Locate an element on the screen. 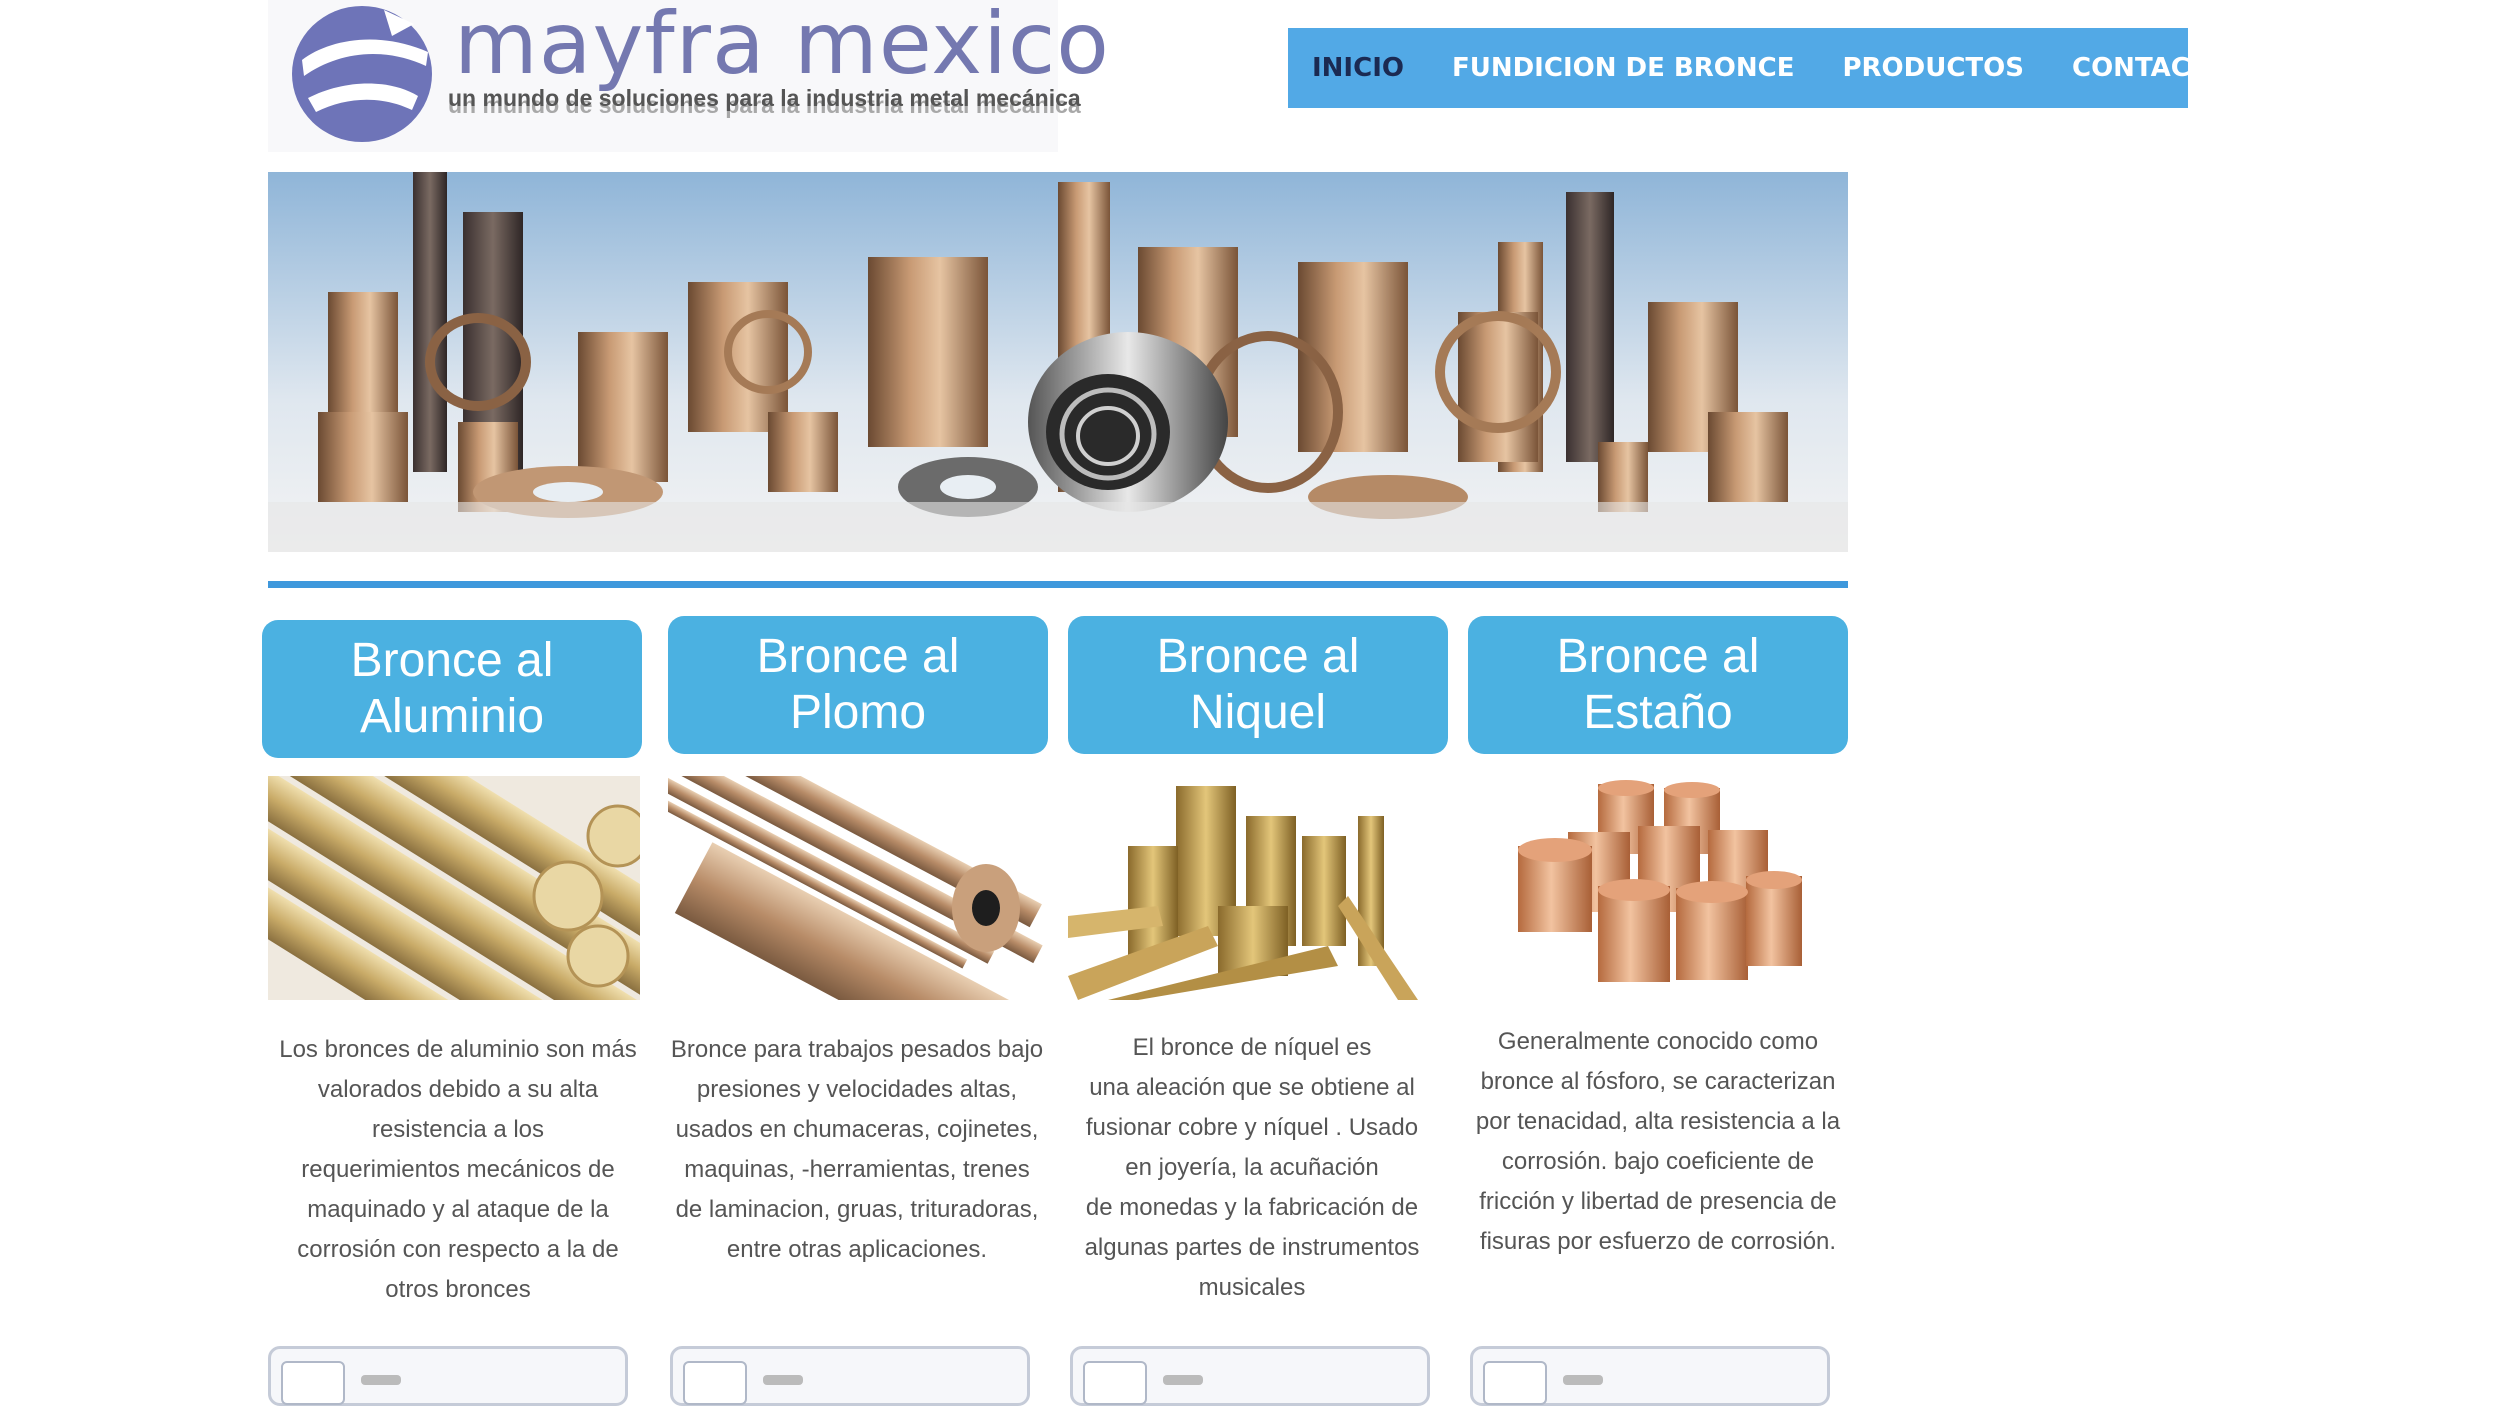 This screenshot has width=2518, height=1406. desc-line: algunas partes de instrumentos is located at coordinates (1252, 1247).